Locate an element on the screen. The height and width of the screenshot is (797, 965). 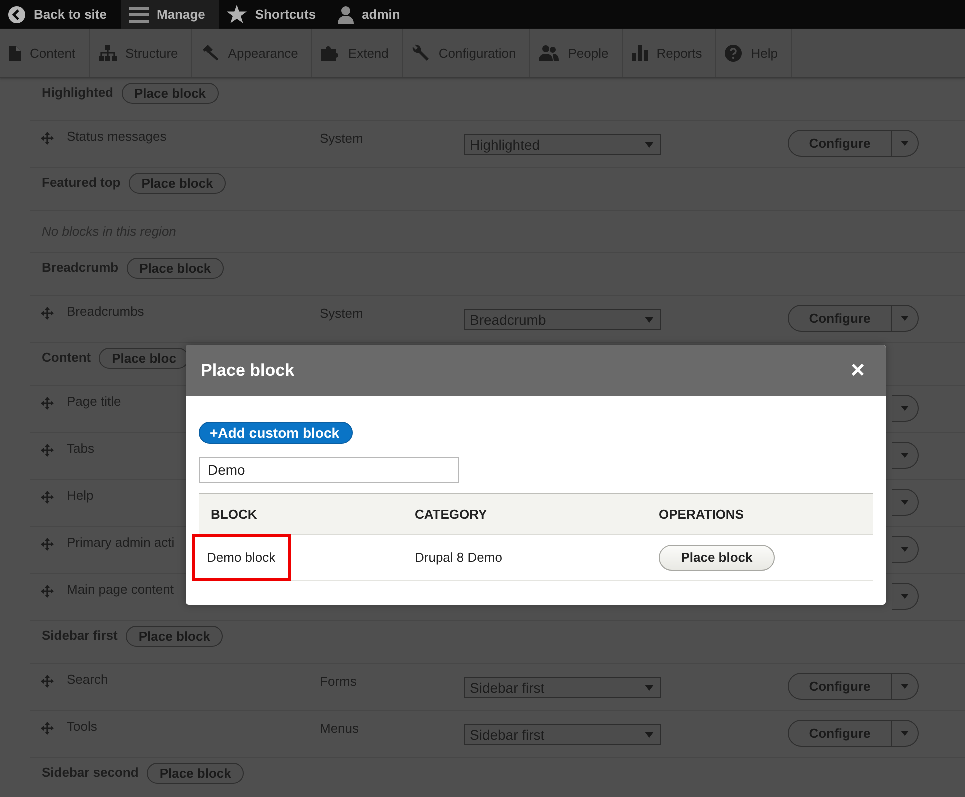
toolbar-tab: Shortcuts is located at coordinates (274, 14).